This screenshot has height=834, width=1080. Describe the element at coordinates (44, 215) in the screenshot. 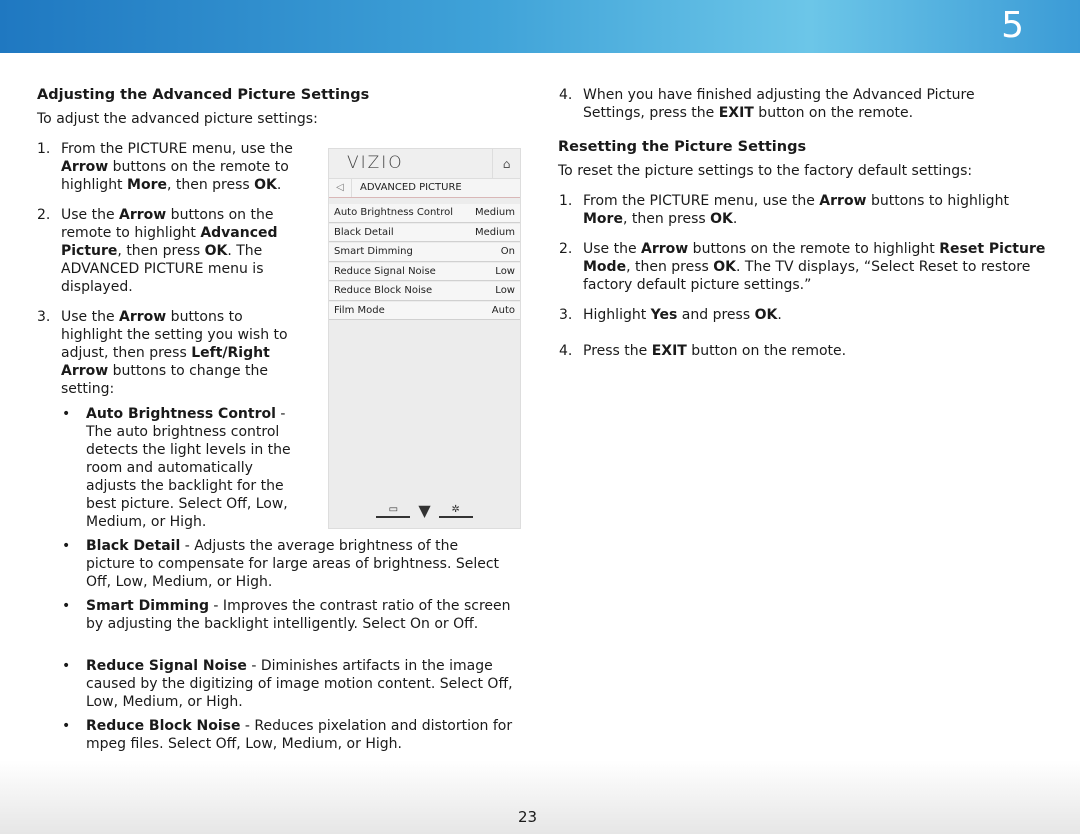

I see `step-number: 2.` at that location.